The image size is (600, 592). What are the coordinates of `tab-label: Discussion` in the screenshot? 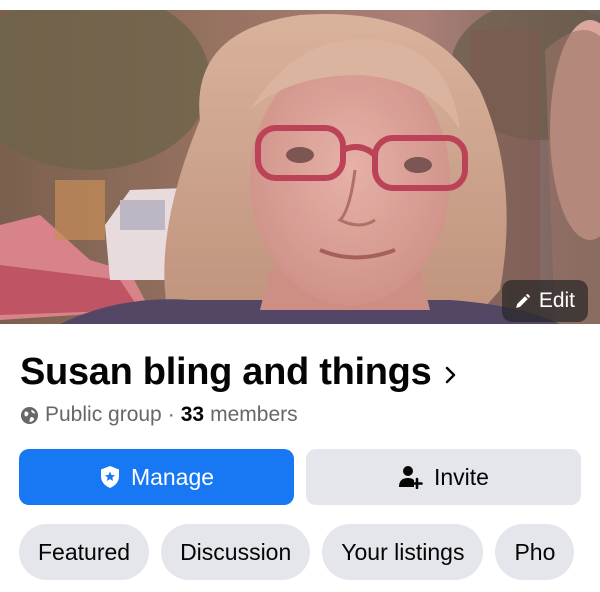 It's located at (236, 551).